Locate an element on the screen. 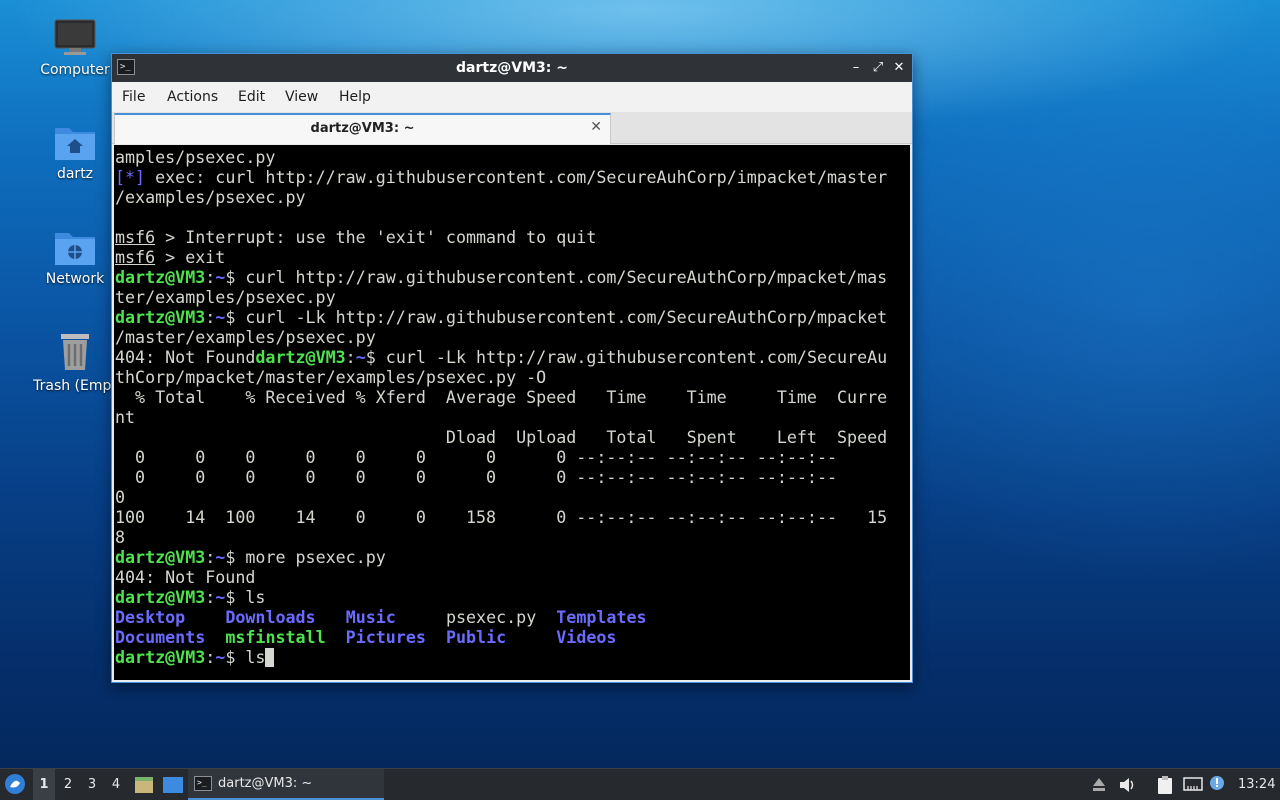 This screenshot has height=800, width=1280. volume-icon is located at coordinates (1128, 784).